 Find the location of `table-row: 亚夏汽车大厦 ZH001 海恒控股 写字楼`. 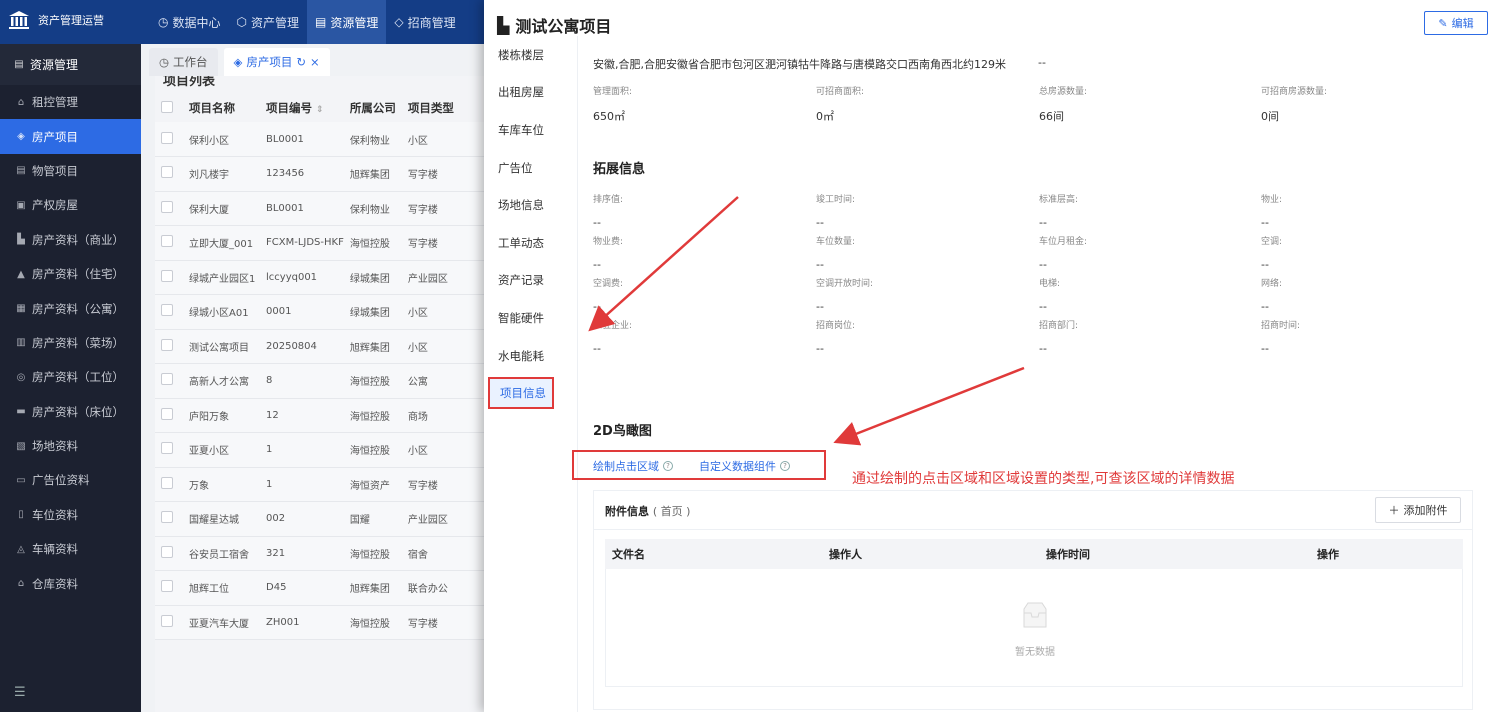

table-row: 亚夏汽车大厦 ZH001 海恒控股 写字楼 is located at coordinates (319, 622).